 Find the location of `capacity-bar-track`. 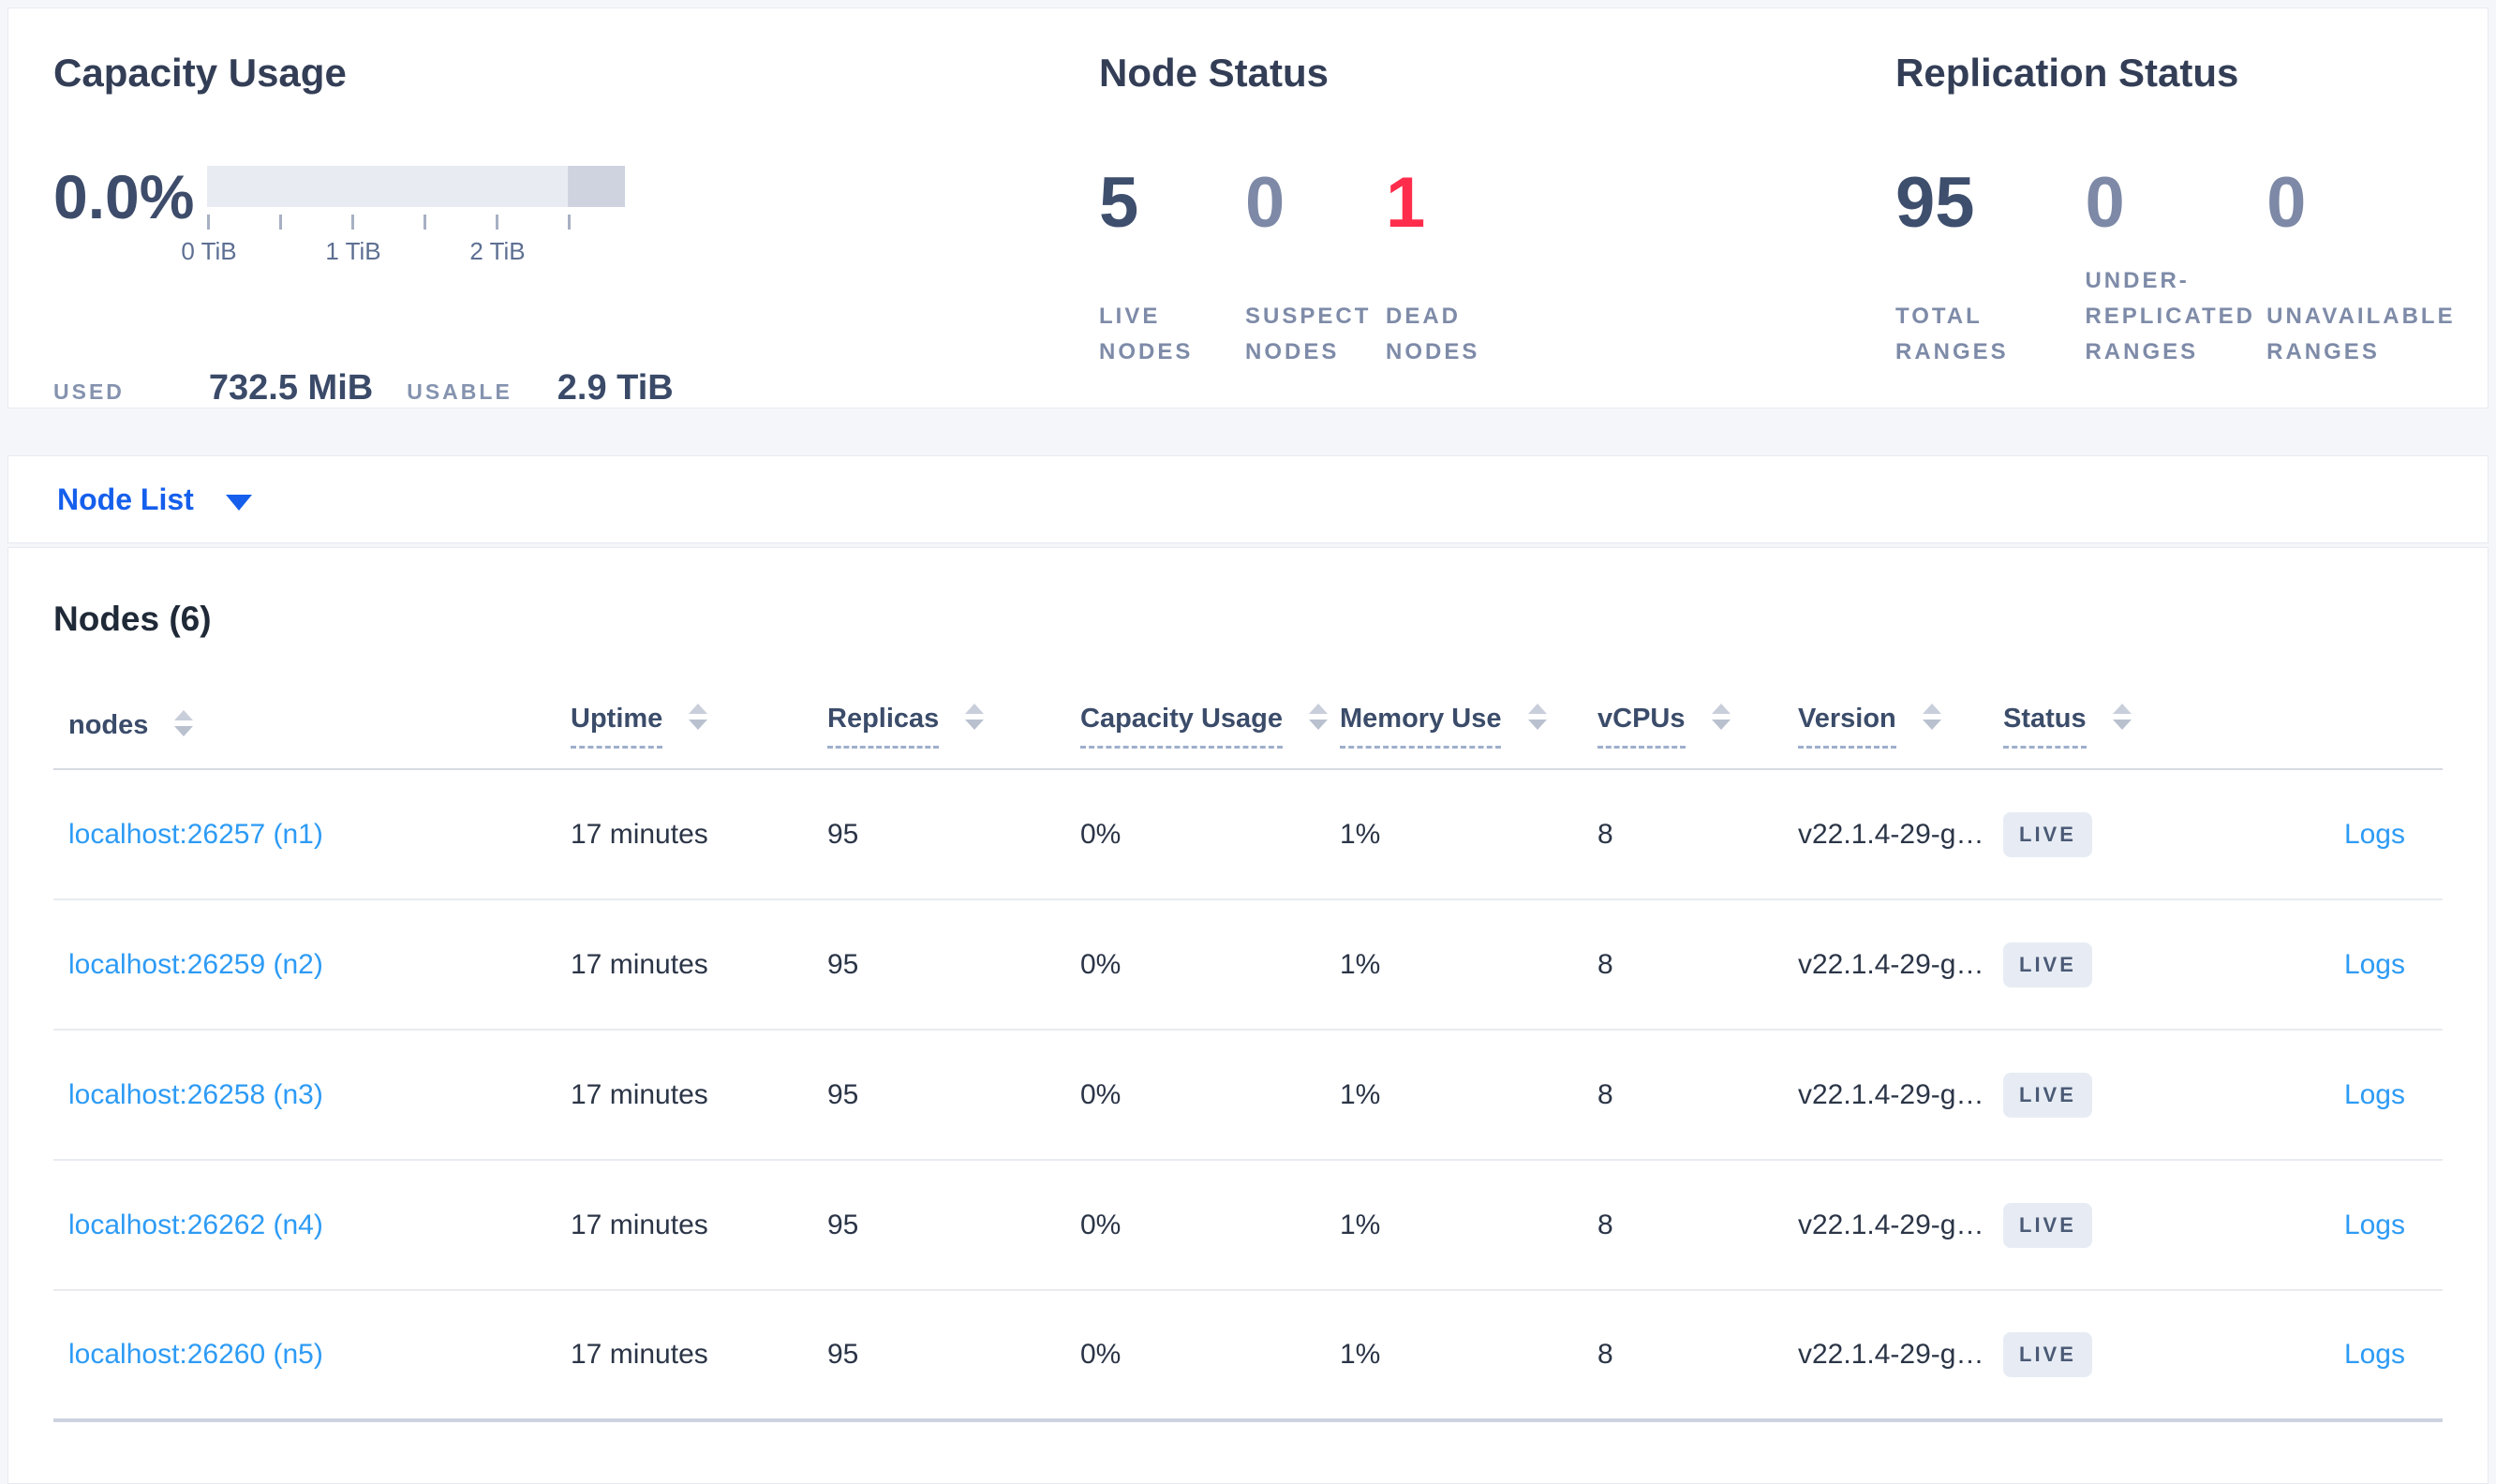

capacity-bar-track is located at coordinates (416, 186).